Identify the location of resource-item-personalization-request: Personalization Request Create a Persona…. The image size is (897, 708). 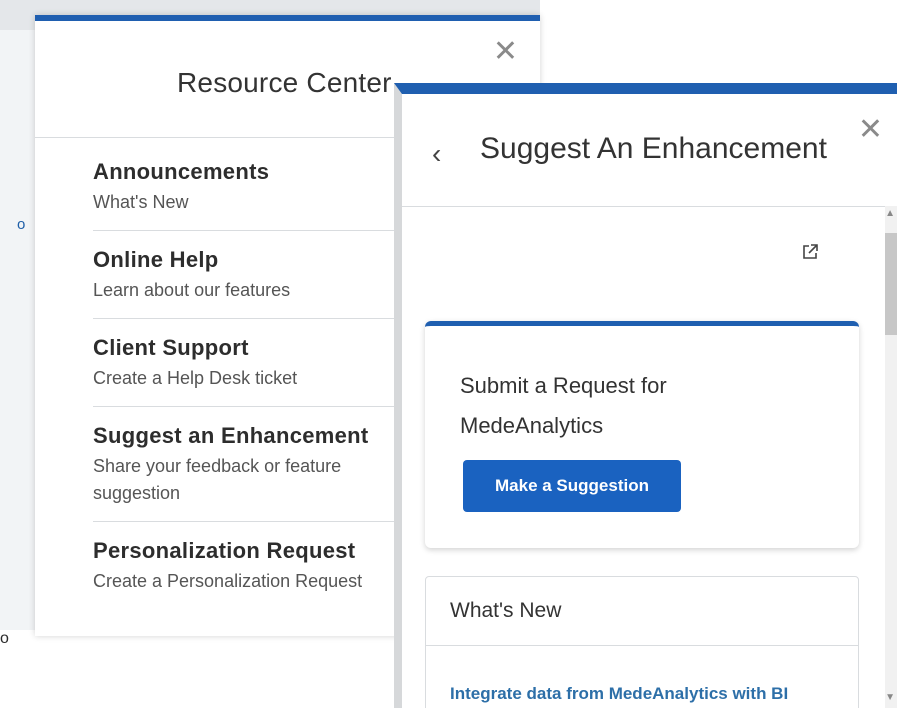
(258, 565).